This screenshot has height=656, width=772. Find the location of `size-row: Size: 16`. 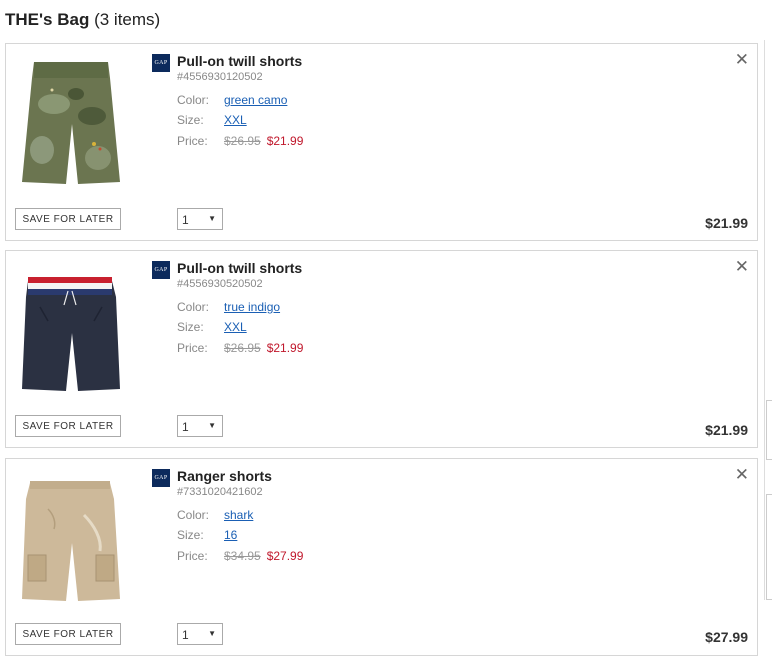

size-row: Size: 16 is located at coordinates (207, 535).